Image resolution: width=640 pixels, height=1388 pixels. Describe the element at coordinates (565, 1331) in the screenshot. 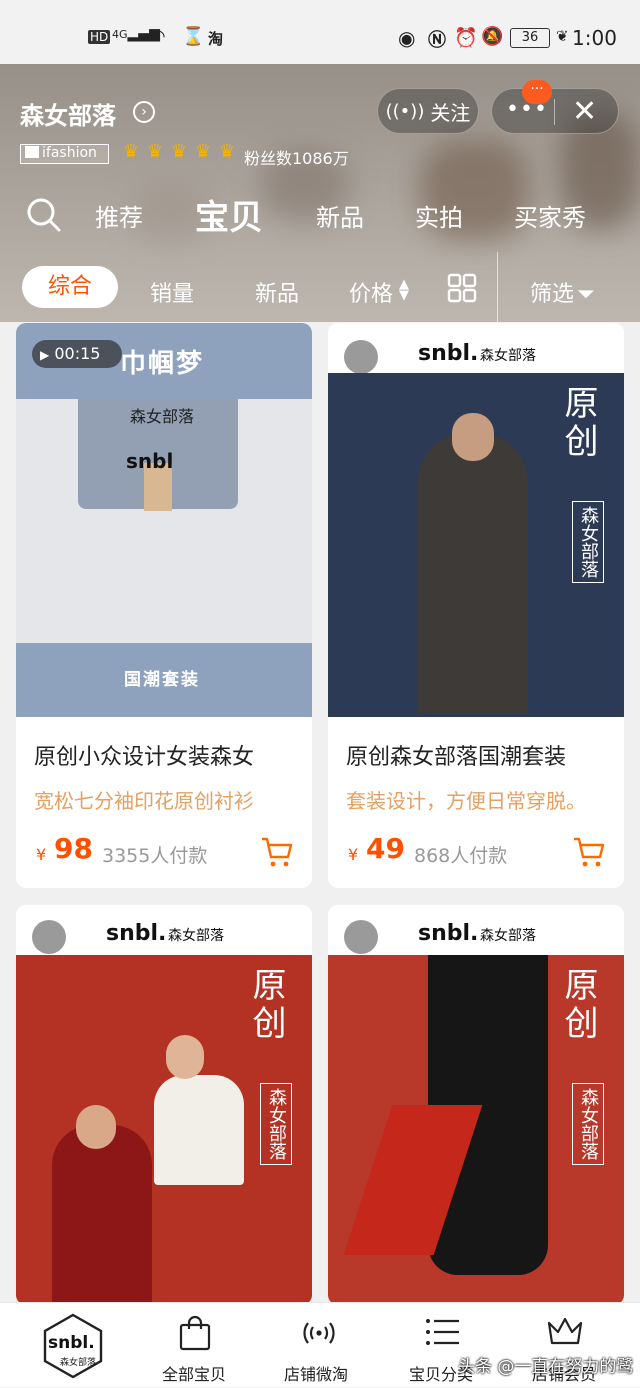

I see `crown-icon` at that location.